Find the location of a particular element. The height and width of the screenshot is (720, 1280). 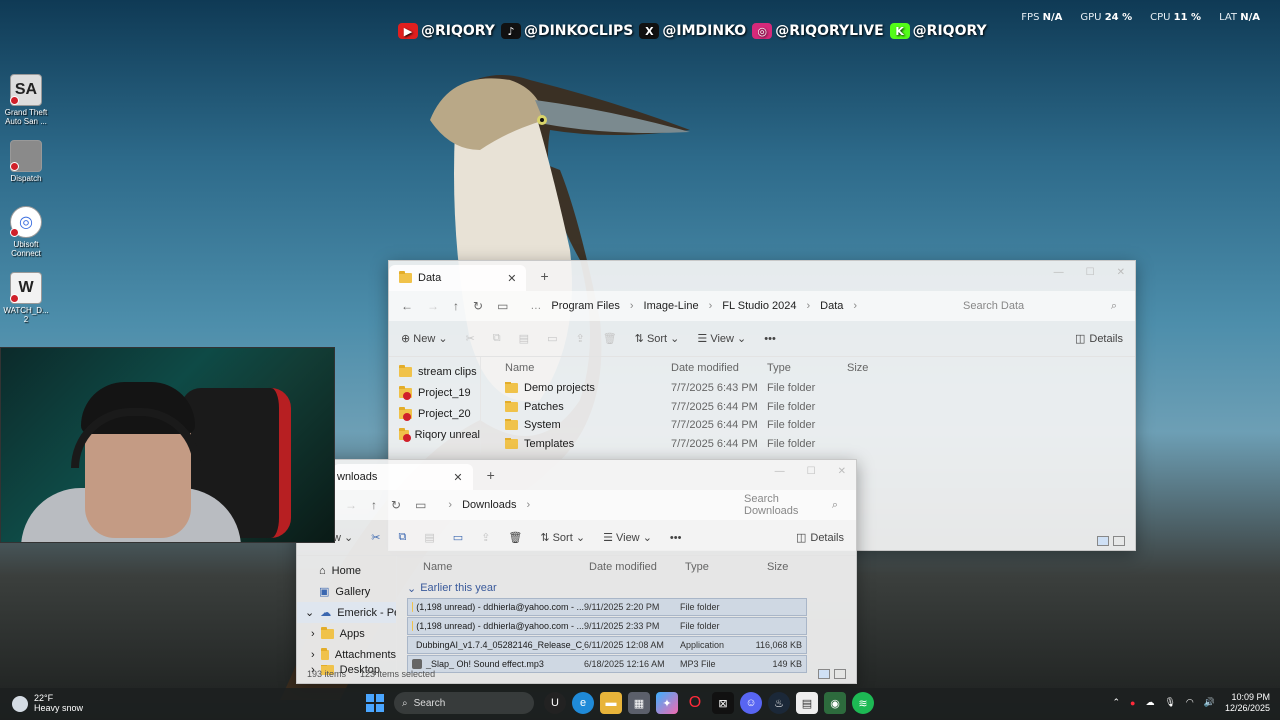

unreal-engine-icon: U is located at coordinates (555, 703).